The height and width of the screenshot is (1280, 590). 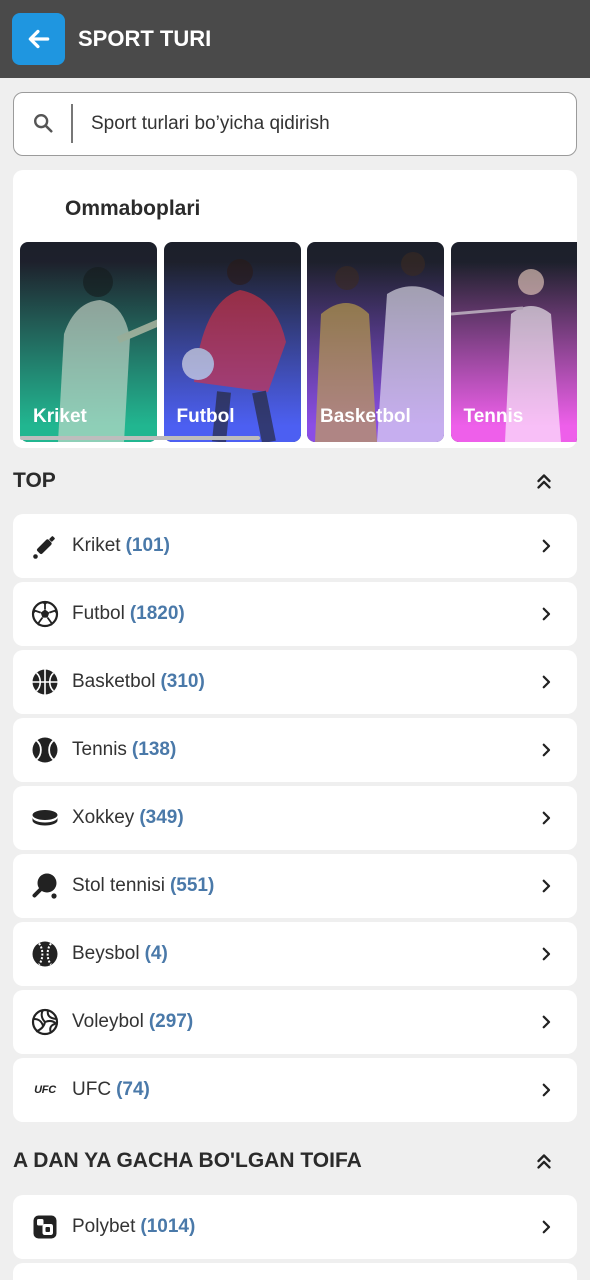 What do you see at coordinates (147, 545) in the screenshot?
I see `event-count: (101)` at bounding box center [147, 545].